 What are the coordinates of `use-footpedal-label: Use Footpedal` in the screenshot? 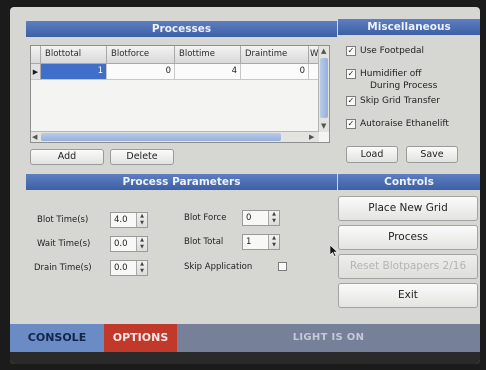 It's located at (392, 51).